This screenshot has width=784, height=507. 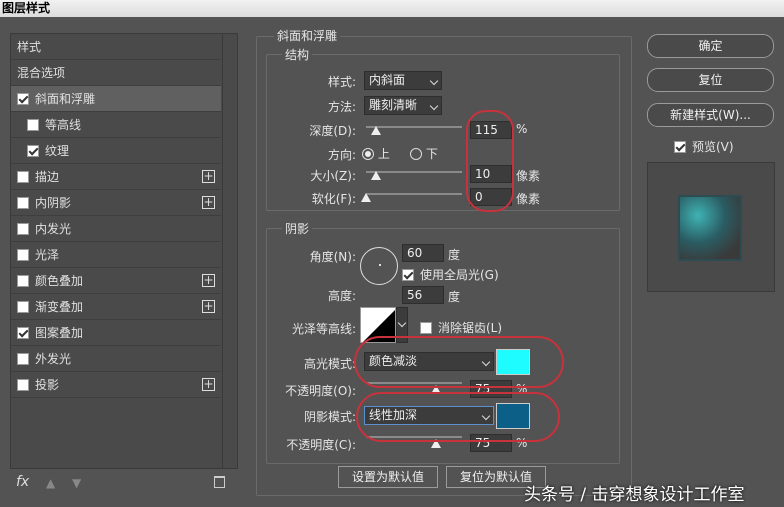 I want to click on style-item-label: 纹理, so click(x=57, y=151).